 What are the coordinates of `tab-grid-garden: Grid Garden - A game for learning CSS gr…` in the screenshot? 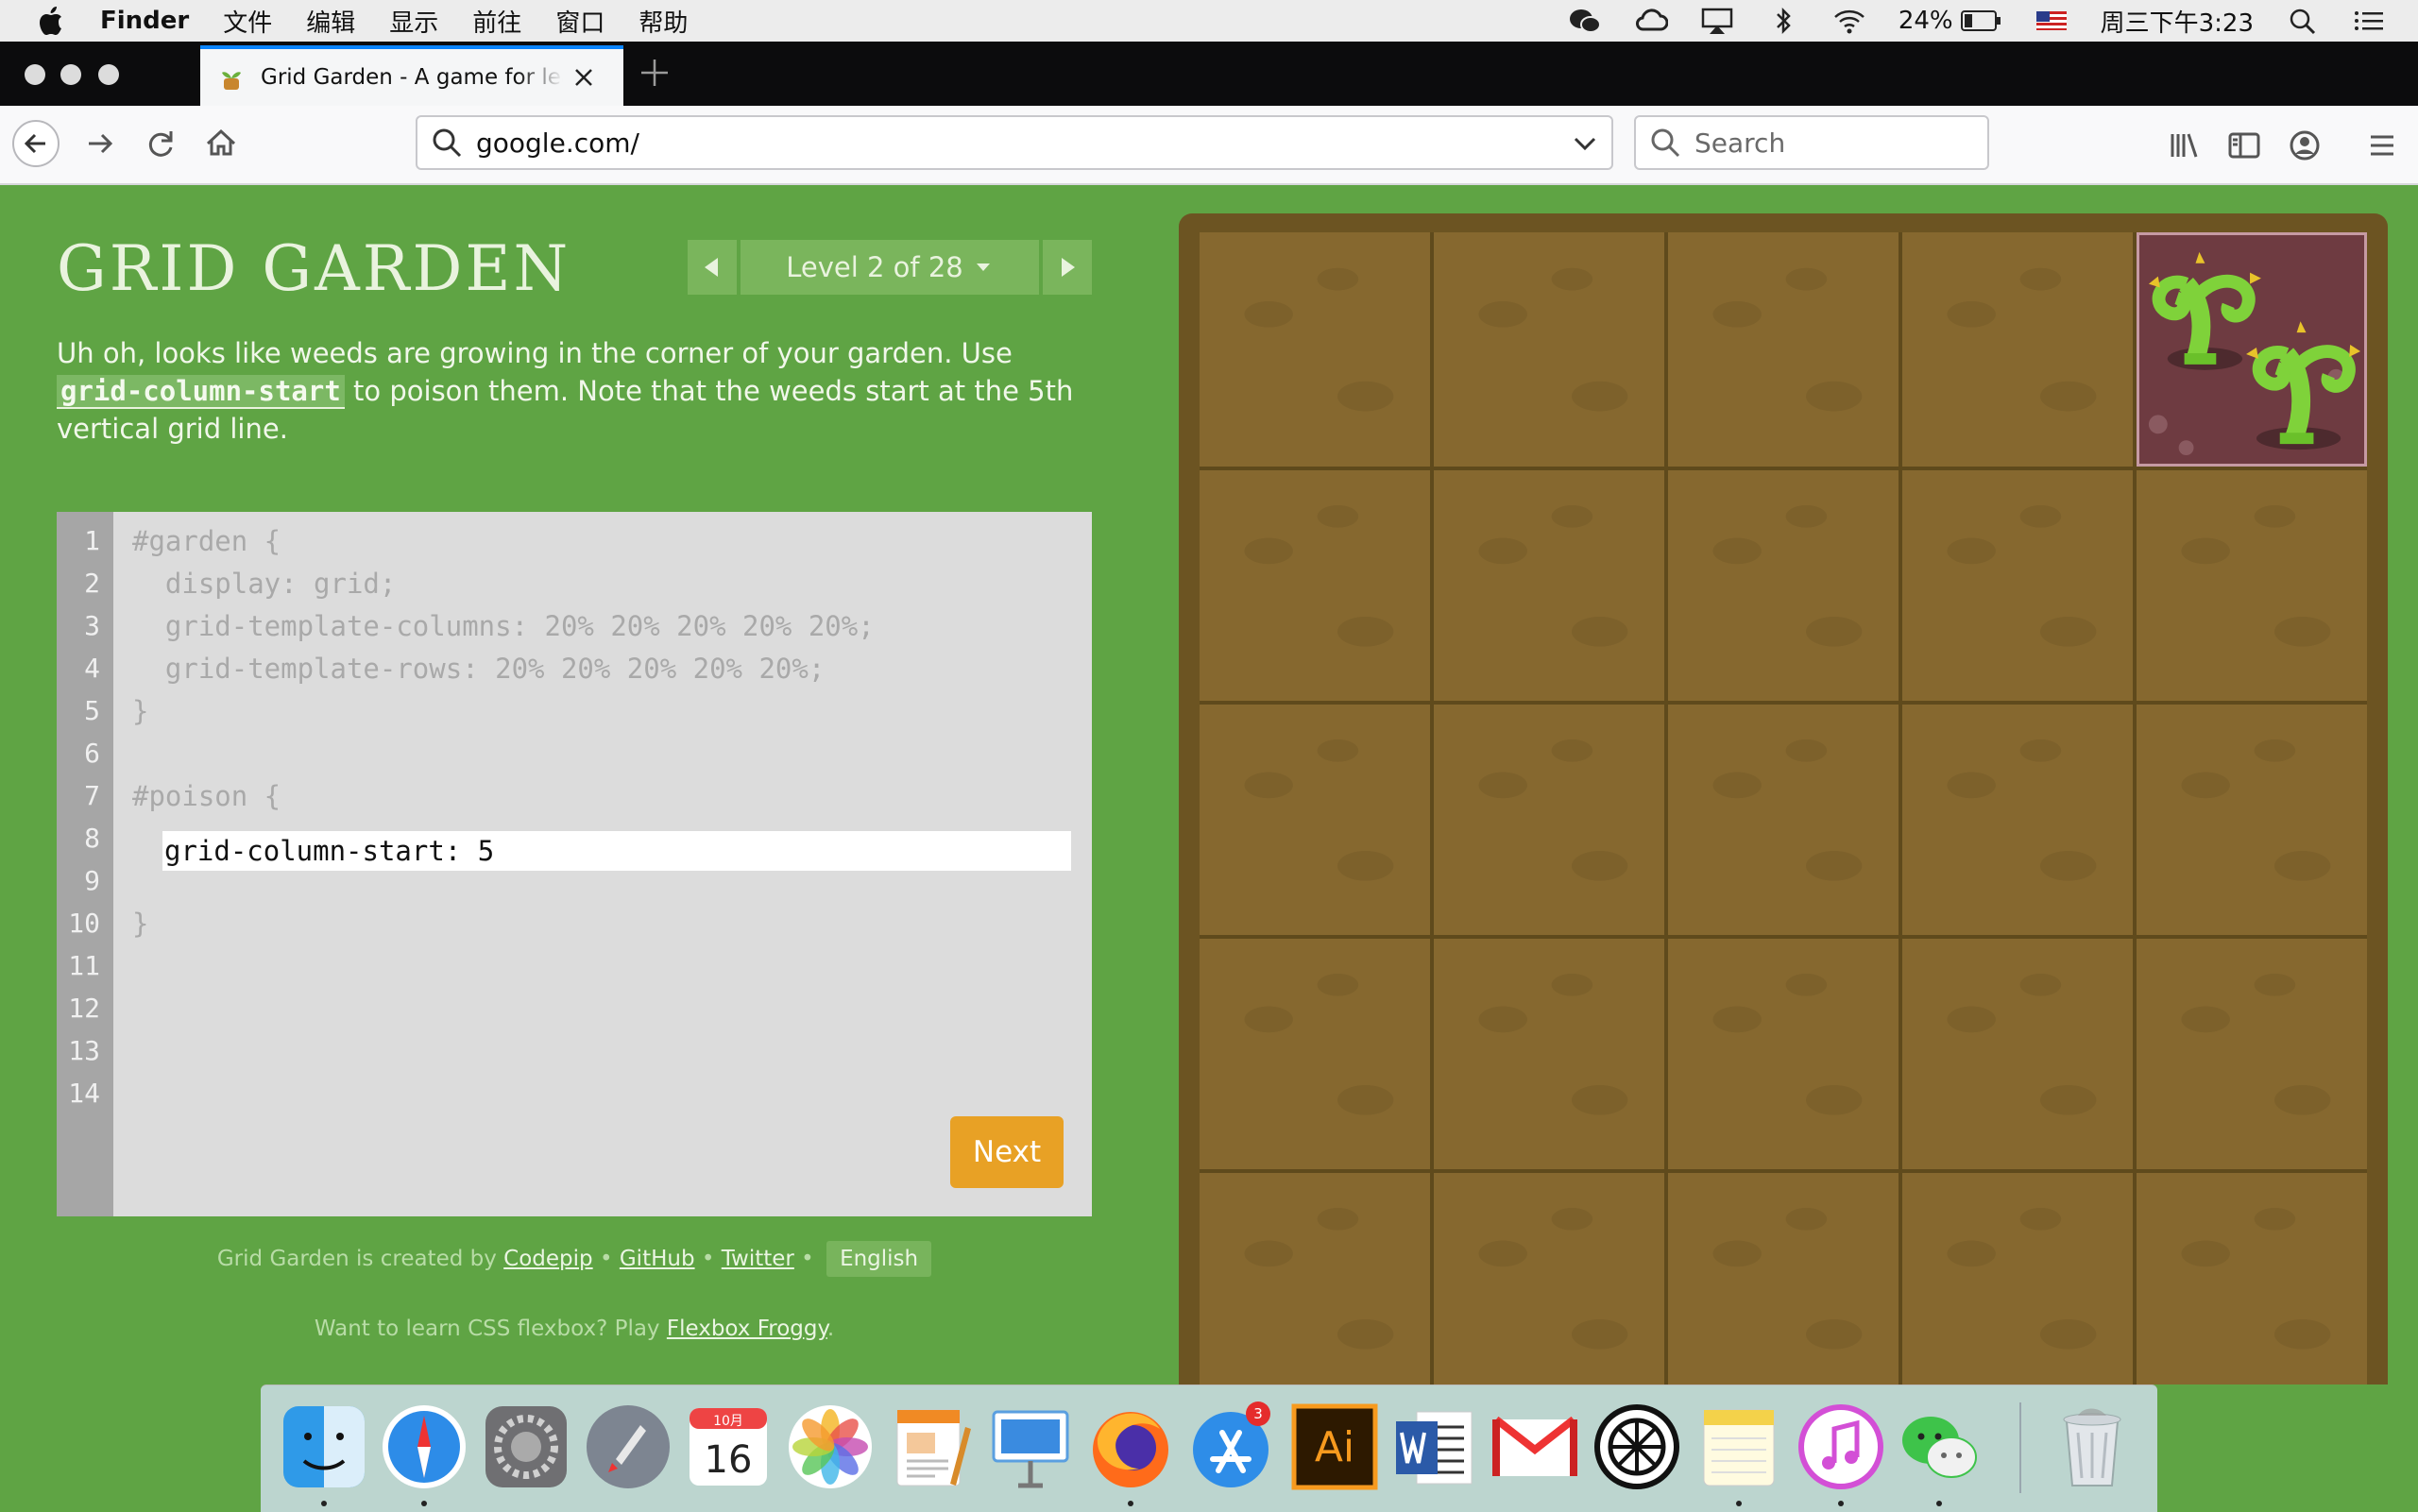 It's located at (411, 75).